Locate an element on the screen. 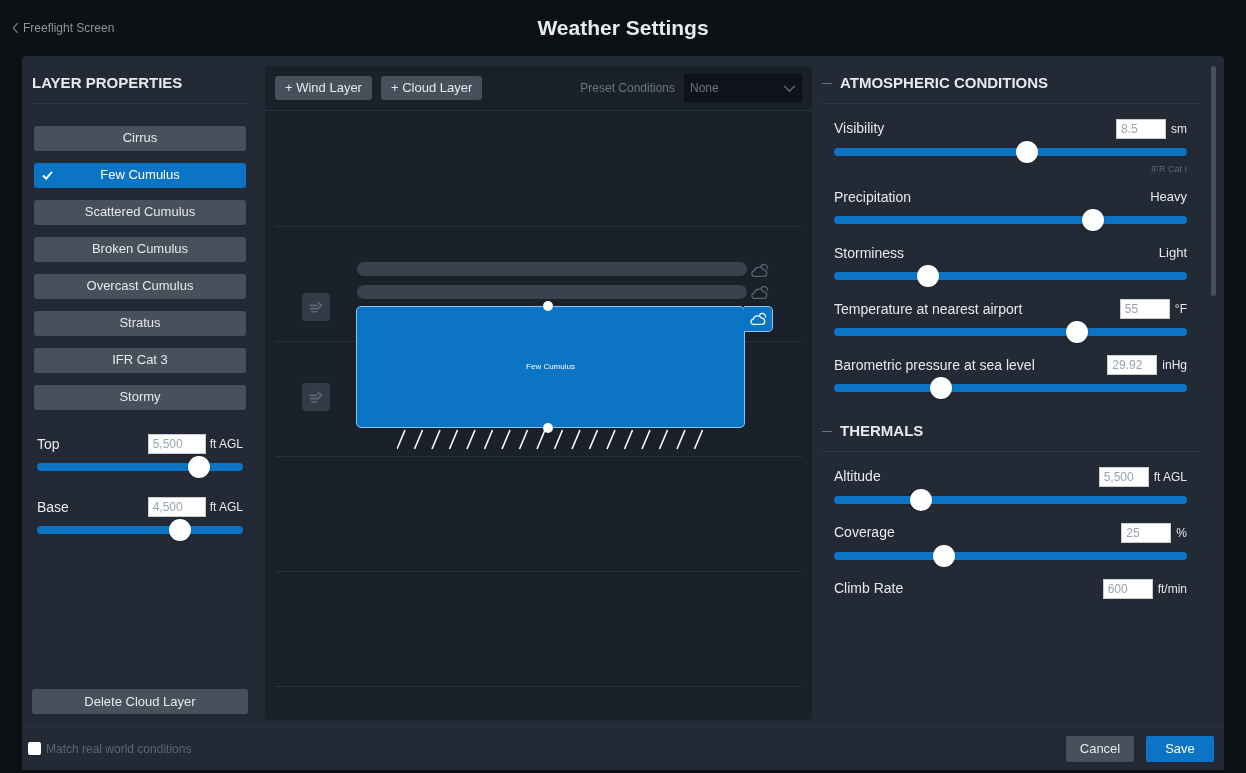 Image resolution: width=1246 pixels, height=773 pixels. checkbox-label: Match real world conditions is located at coordinates (119, 749).